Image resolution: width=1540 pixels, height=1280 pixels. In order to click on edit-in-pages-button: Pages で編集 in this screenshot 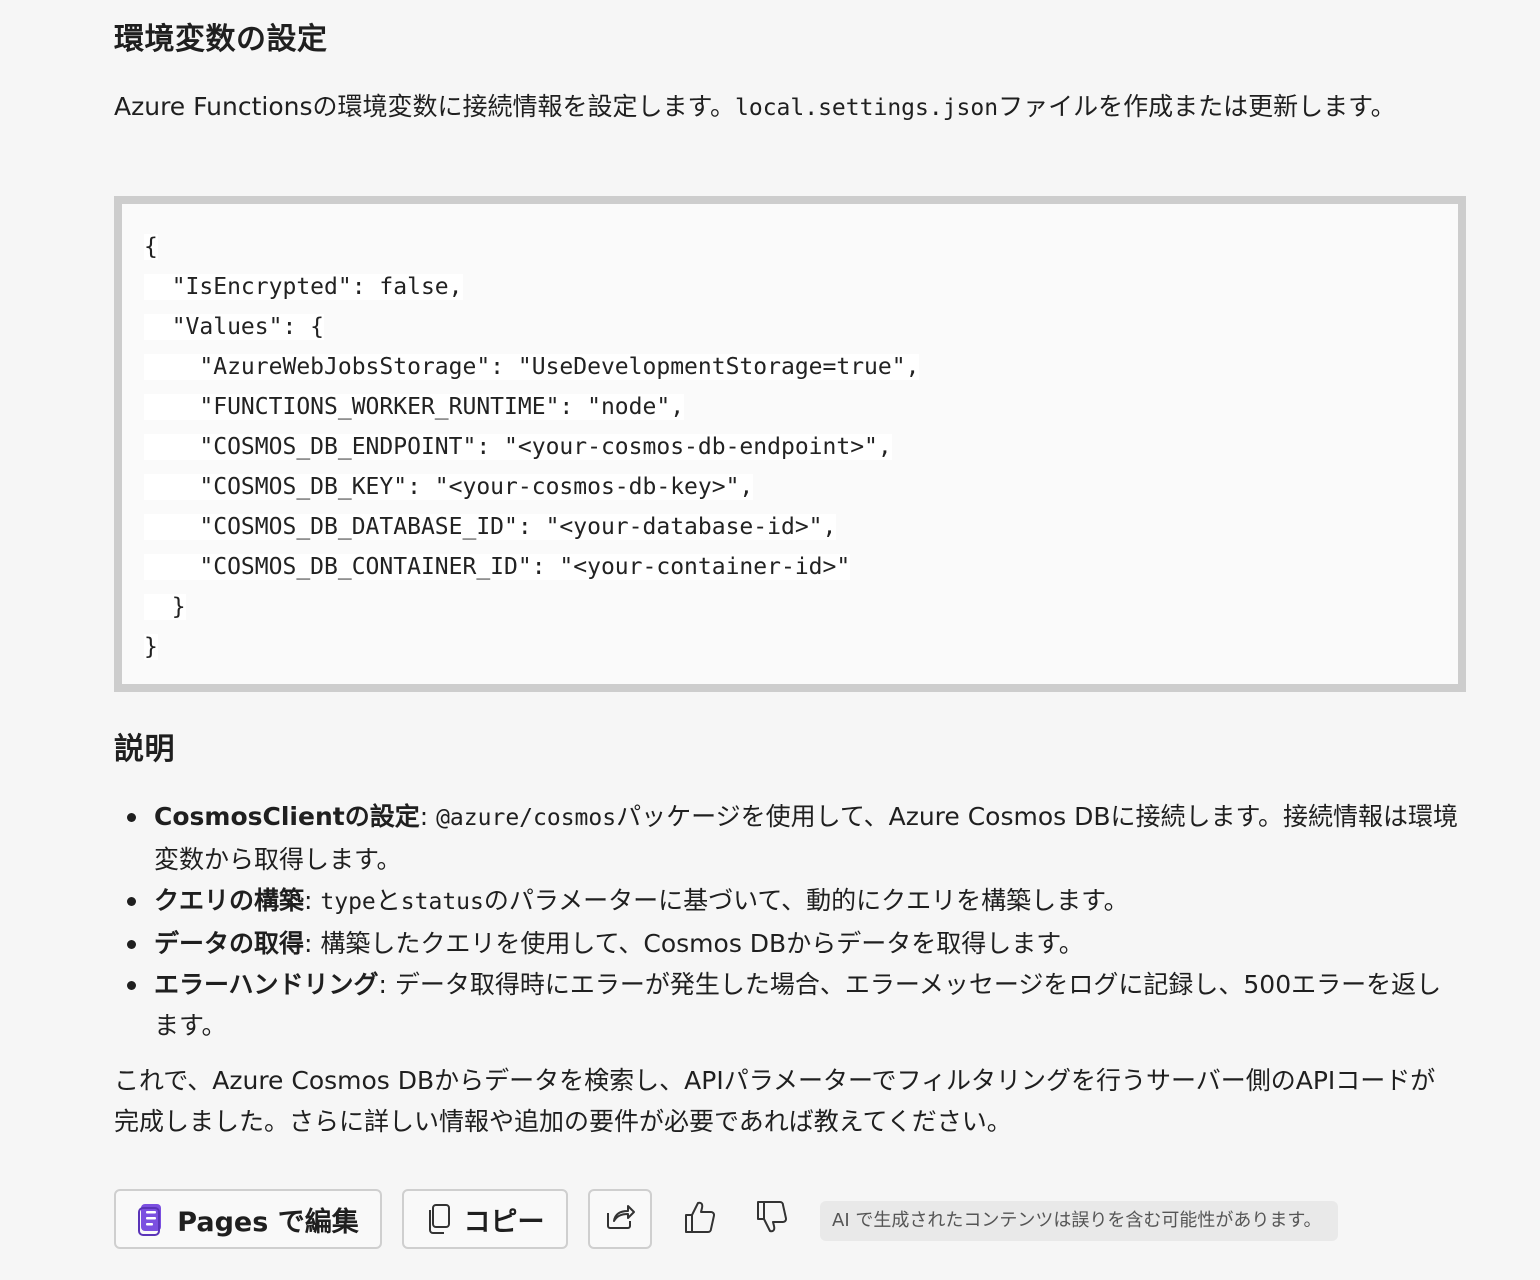, I will do `click(248, 1219)`.